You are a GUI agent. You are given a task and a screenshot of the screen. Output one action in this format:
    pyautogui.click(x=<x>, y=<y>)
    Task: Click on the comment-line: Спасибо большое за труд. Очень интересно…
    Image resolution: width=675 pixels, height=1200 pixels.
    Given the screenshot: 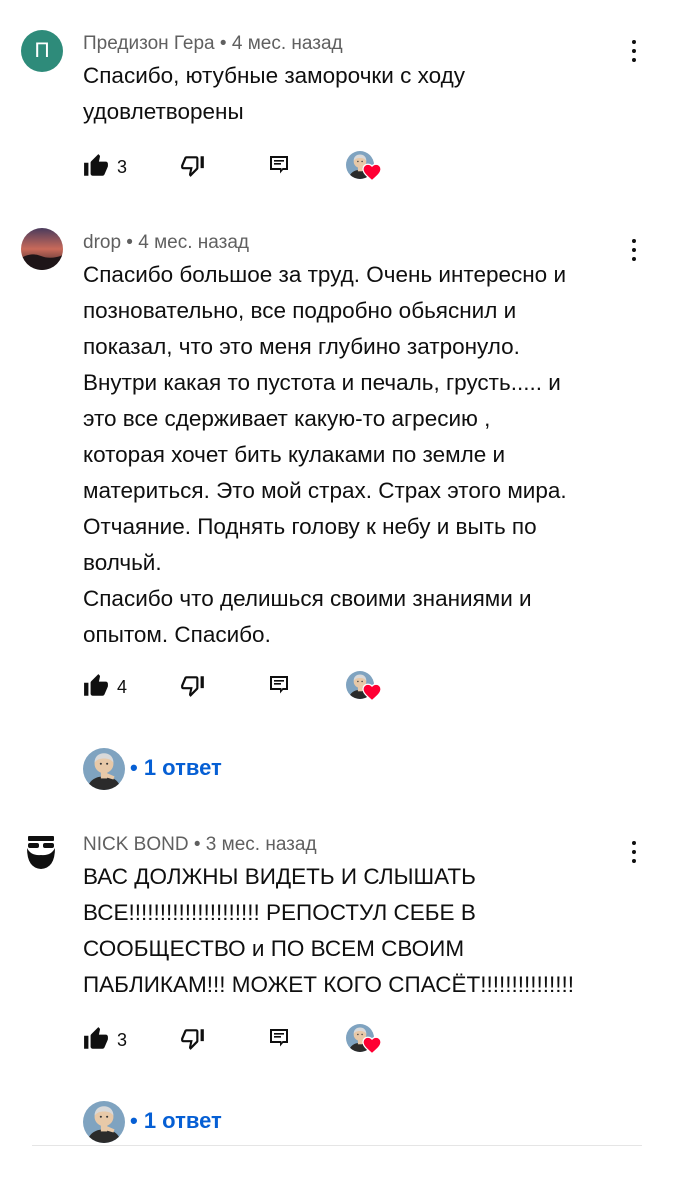 What is the action you would take?
    pyautogui.click(x=325, y=274)
    